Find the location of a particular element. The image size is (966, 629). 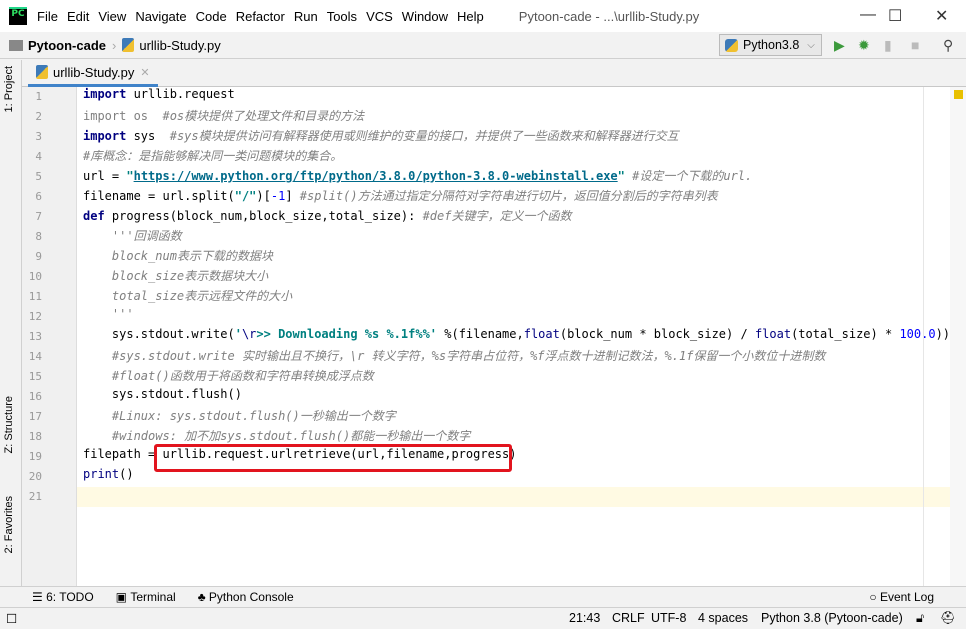

breadcrumb-file: urllib-Study.py is located at coordinates (179, 45).